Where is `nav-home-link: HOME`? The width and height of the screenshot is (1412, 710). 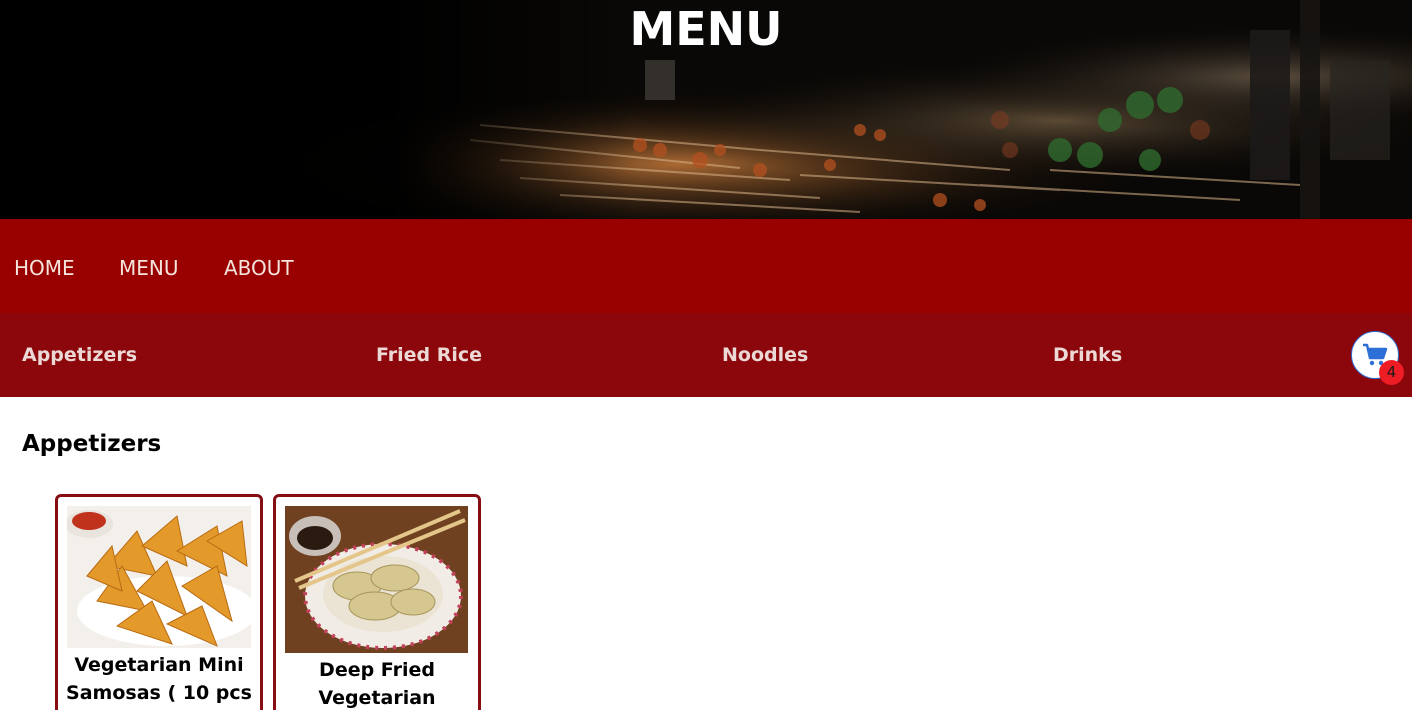
nav-home-link: HOME is located at coordinates (44, 268).